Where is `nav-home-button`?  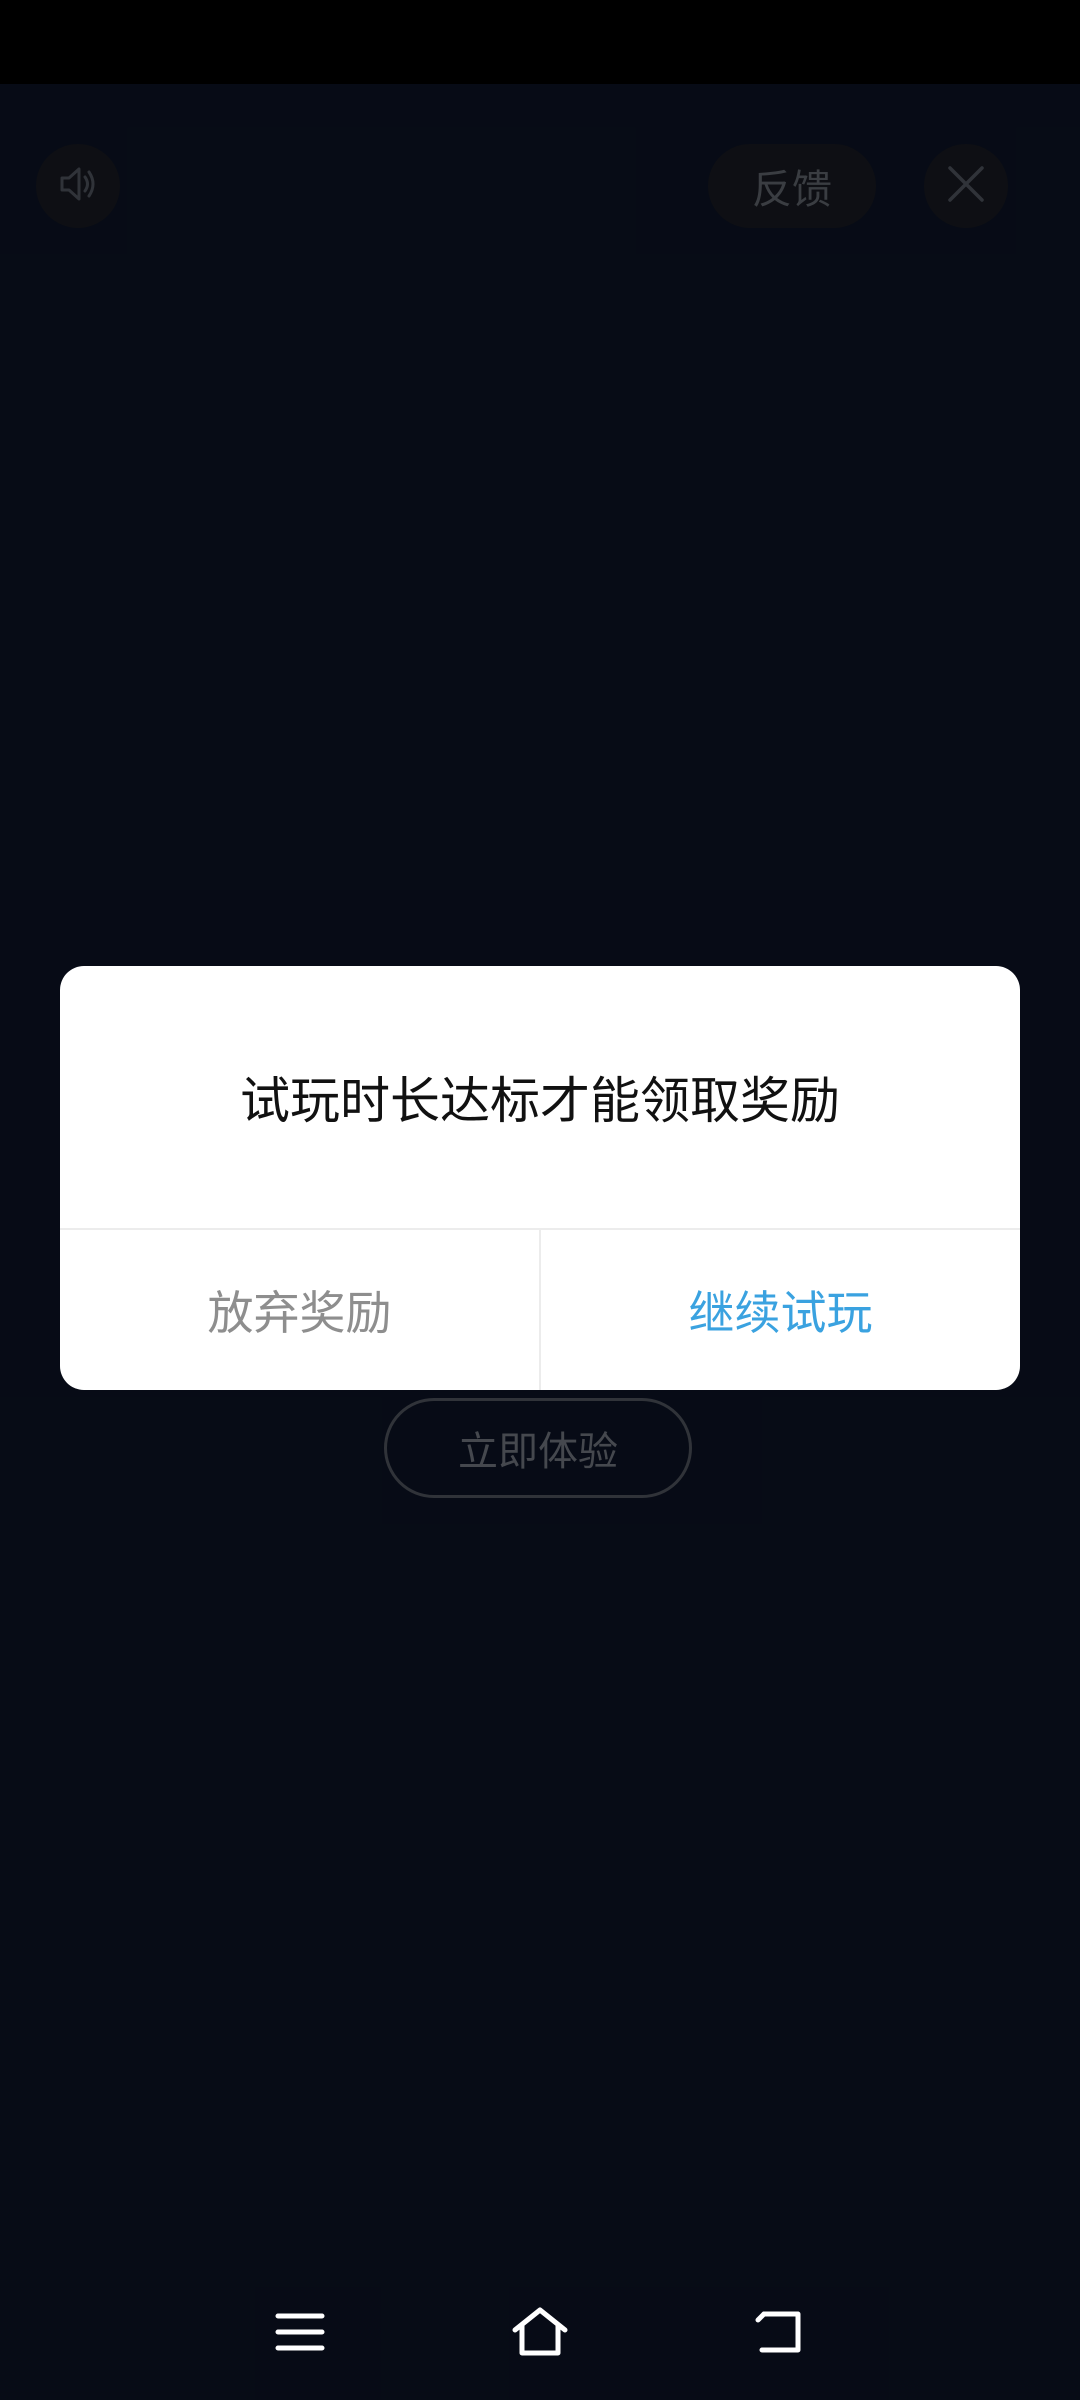 nav-home-button is located at coordinates (540, 2334).